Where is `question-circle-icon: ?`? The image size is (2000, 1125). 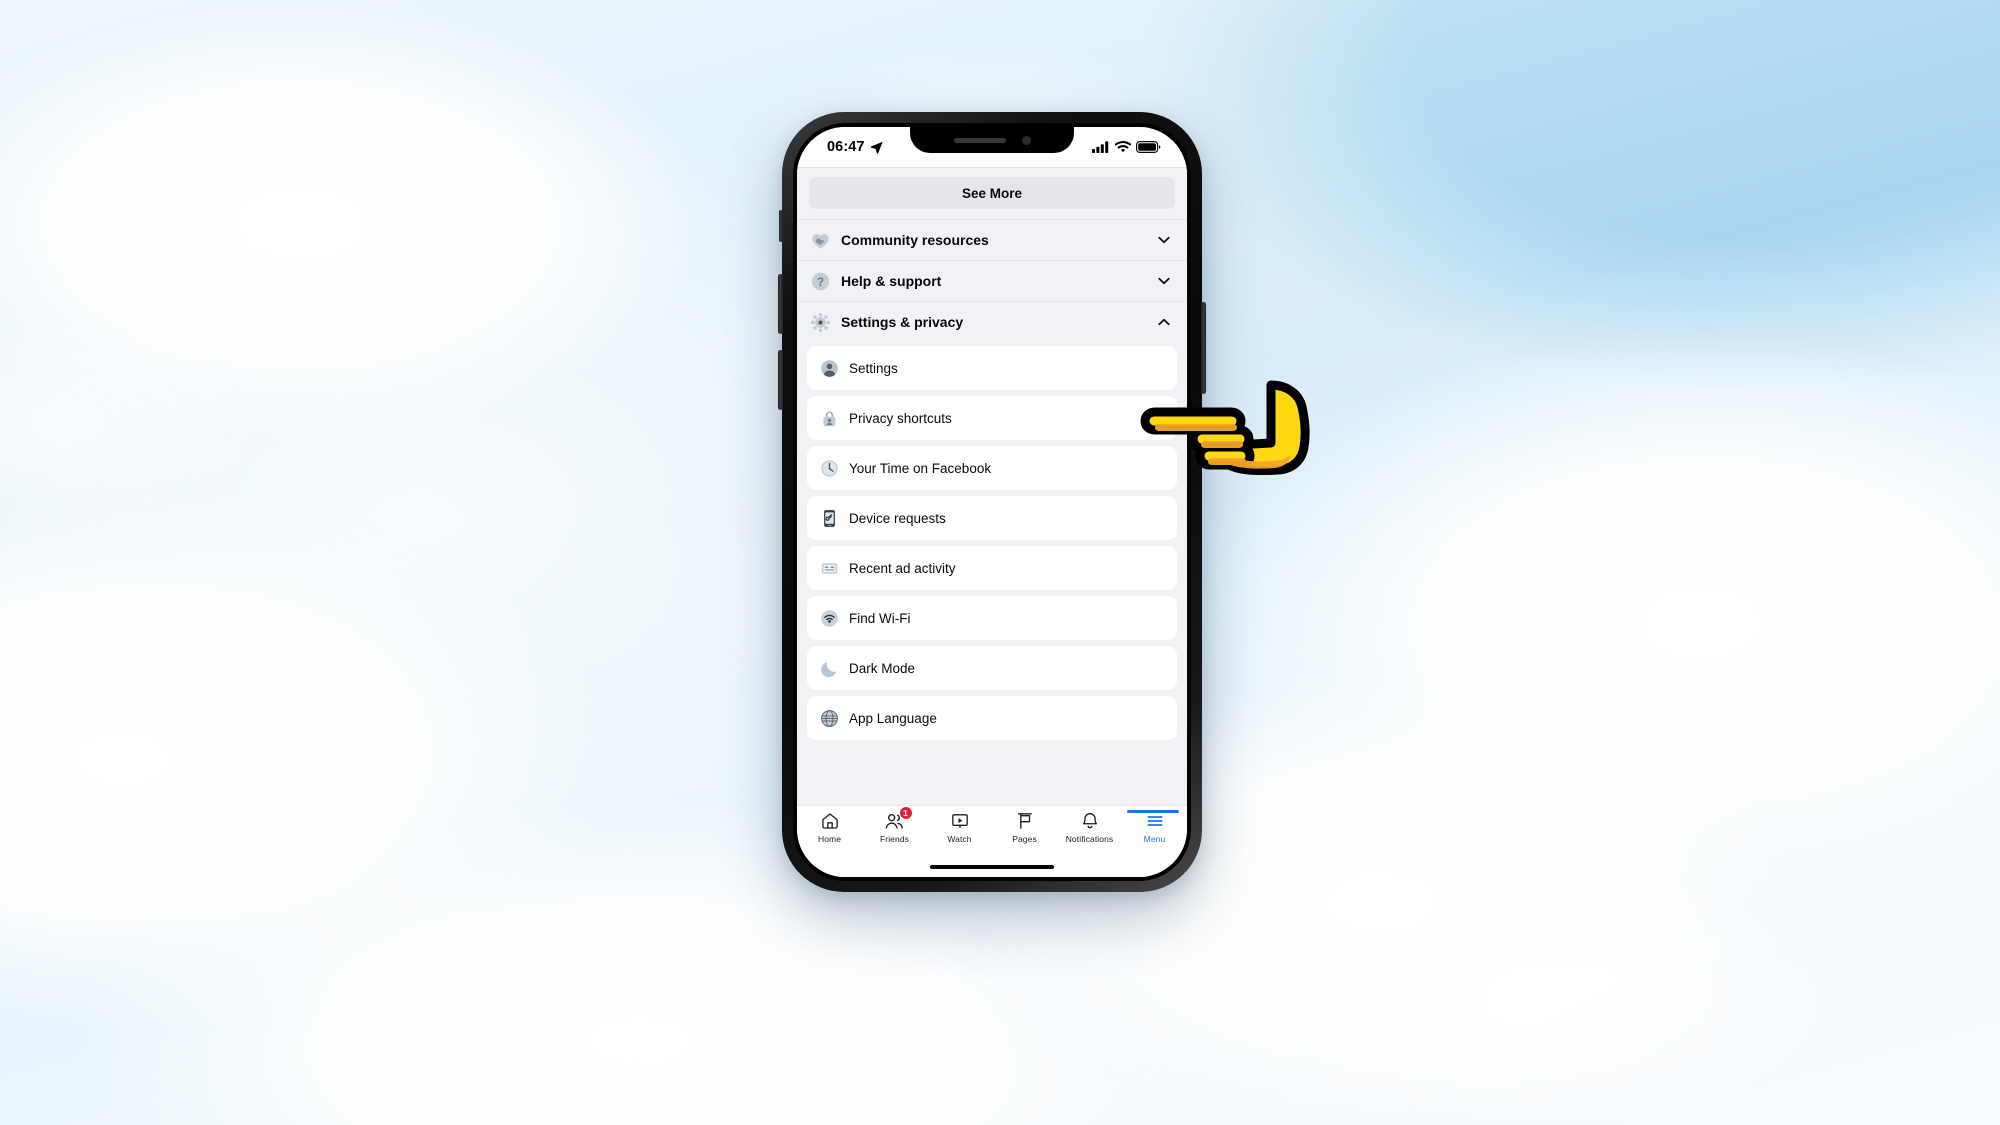
question-circle-icon: ? is located at coordinates (820, 281).